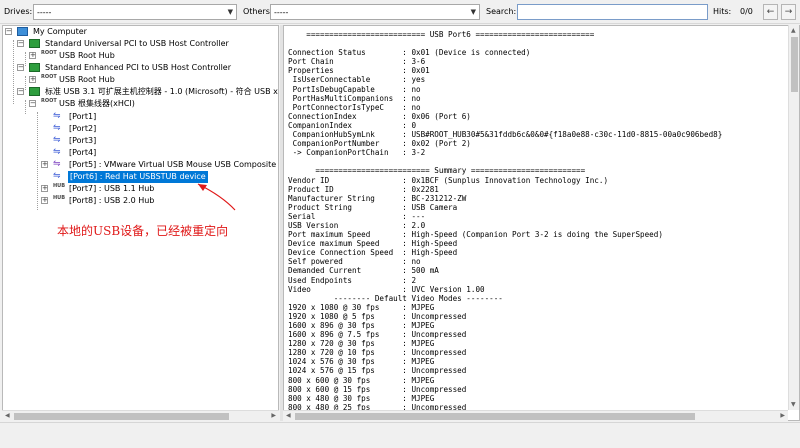  I want to click on arrow-right-icon: →, so click(788, 12).